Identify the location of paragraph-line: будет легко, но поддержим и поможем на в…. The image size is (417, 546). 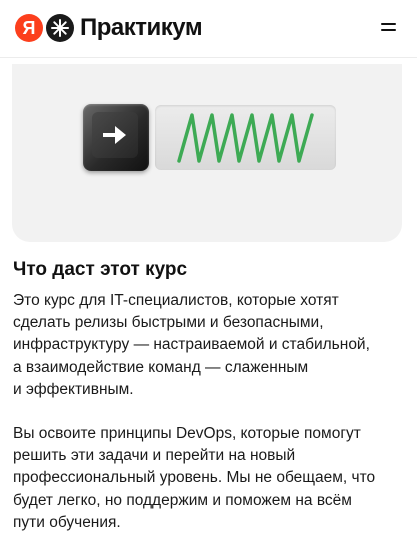
(182, 500).